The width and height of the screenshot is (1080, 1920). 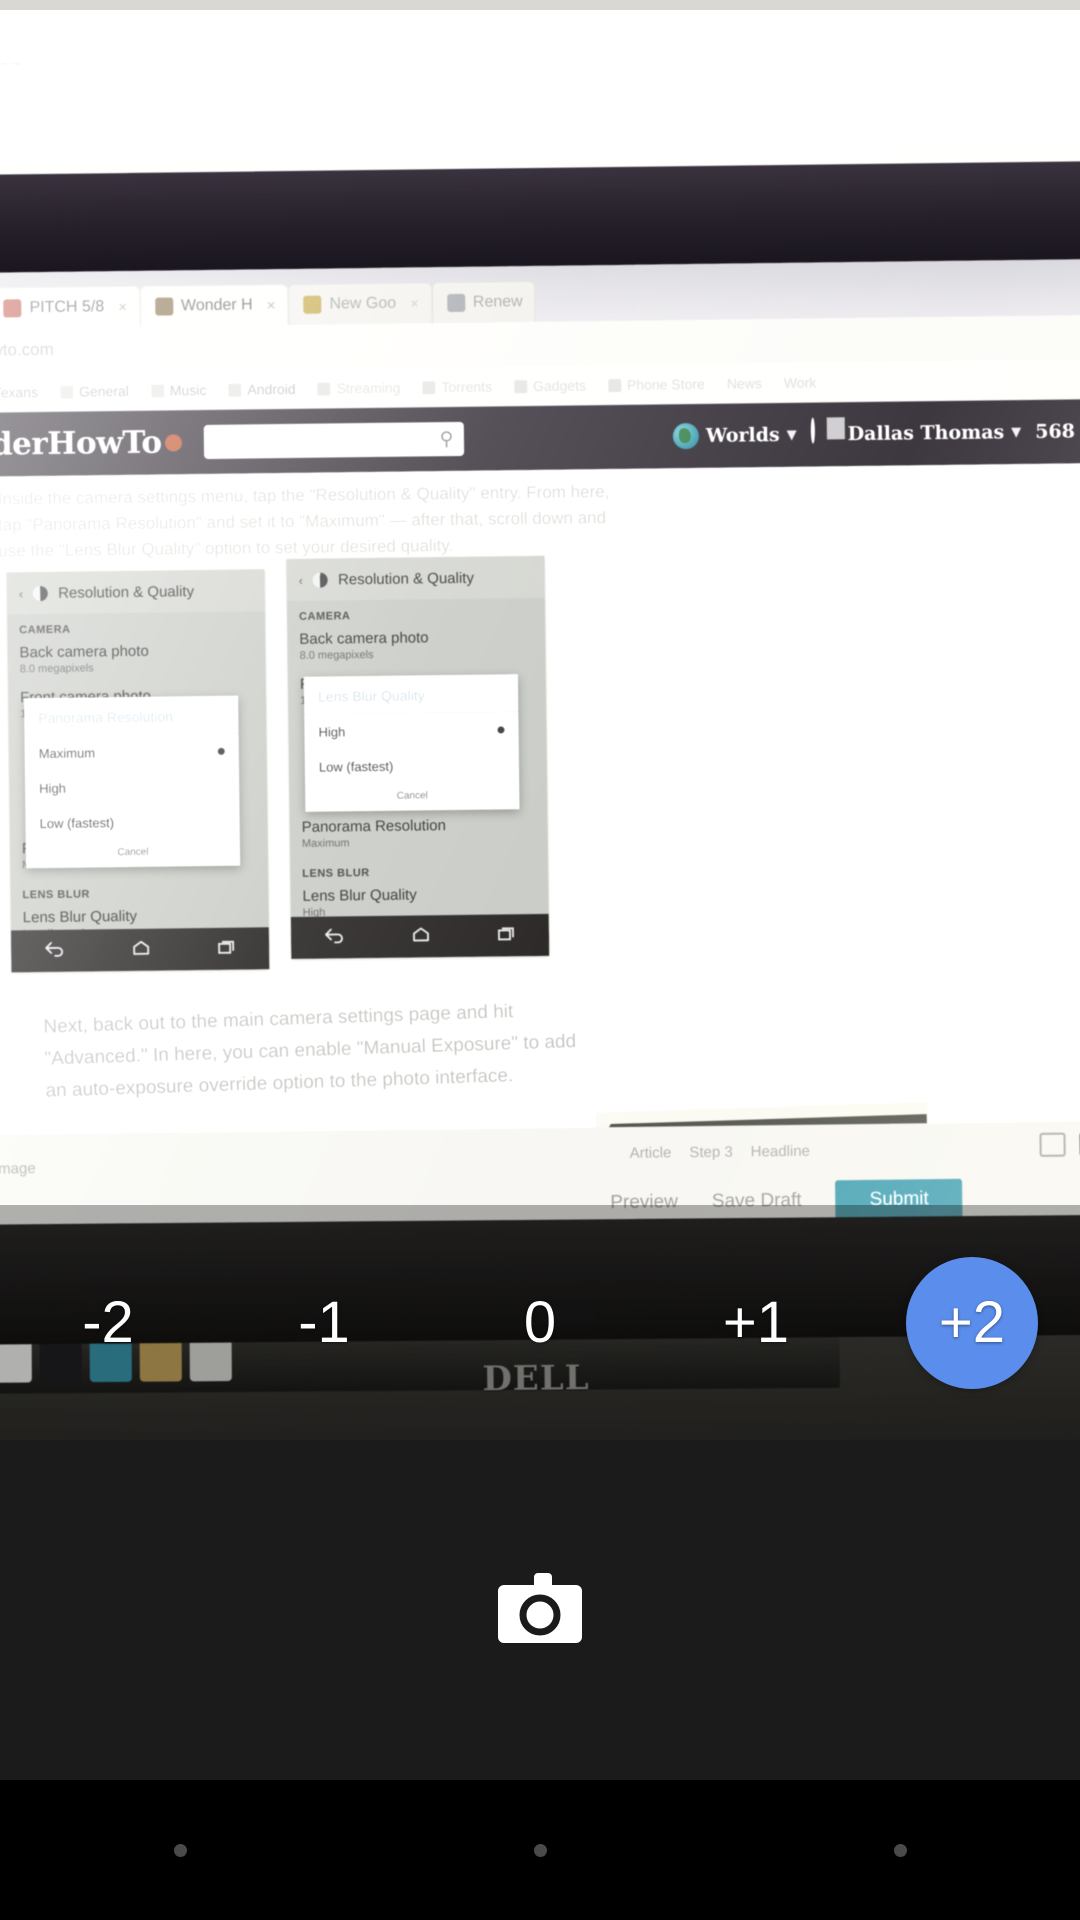 I want to click on tab-title: New Goo, so click(x=363, y=303).